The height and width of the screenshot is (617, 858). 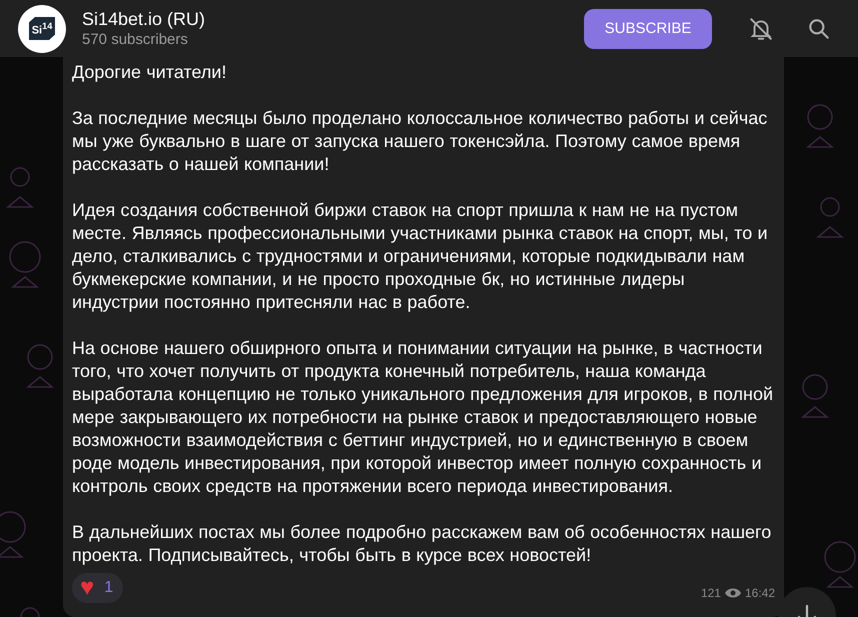 I want to click on eye-icon, so click(x=732, y=593).